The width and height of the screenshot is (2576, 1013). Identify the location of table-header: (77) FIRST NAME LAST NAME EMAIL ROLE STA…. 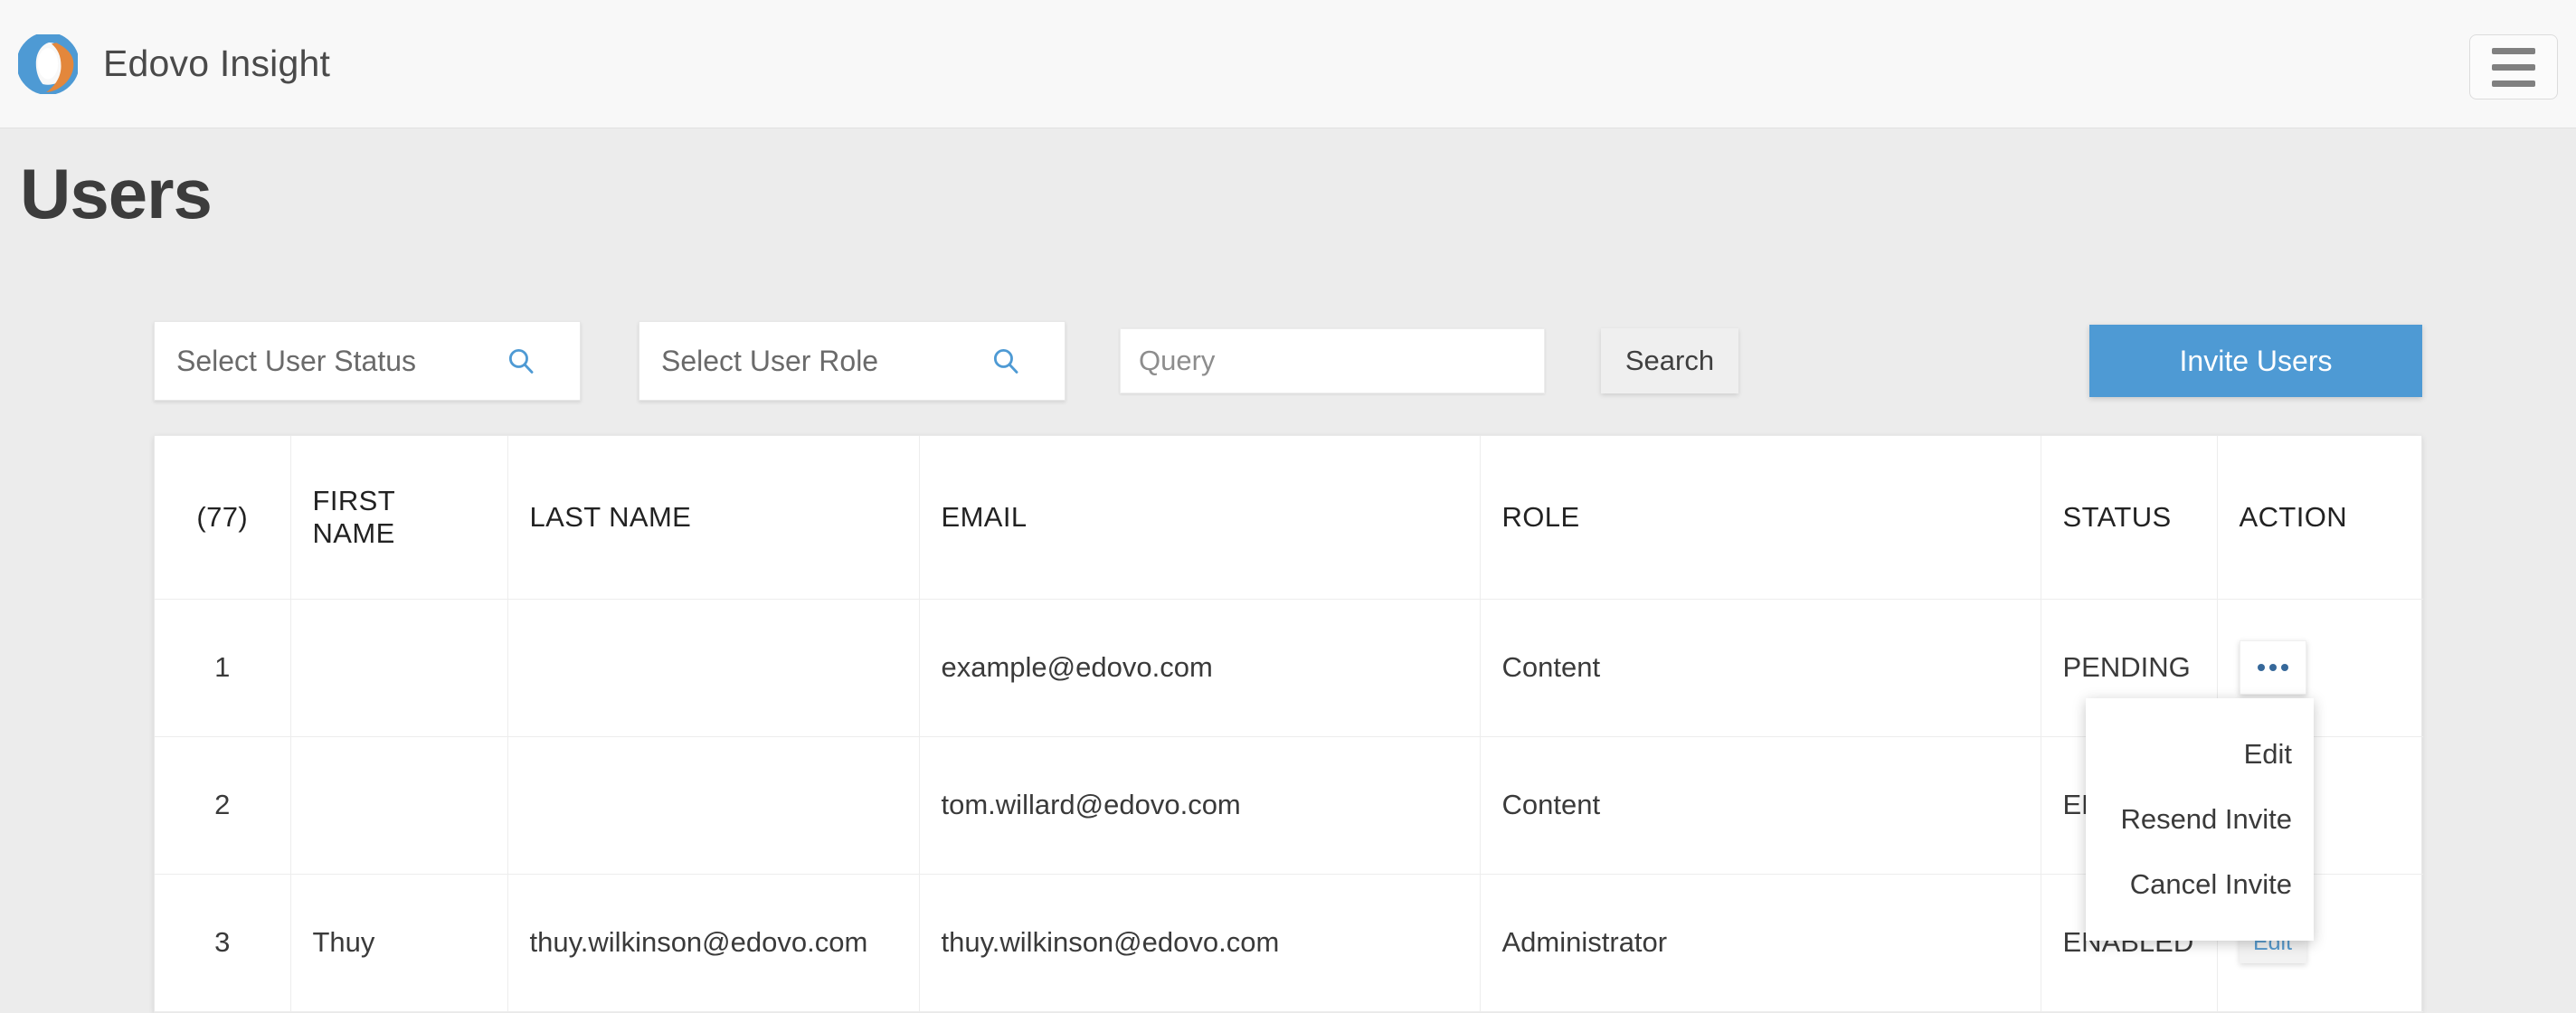
(1289, 518).